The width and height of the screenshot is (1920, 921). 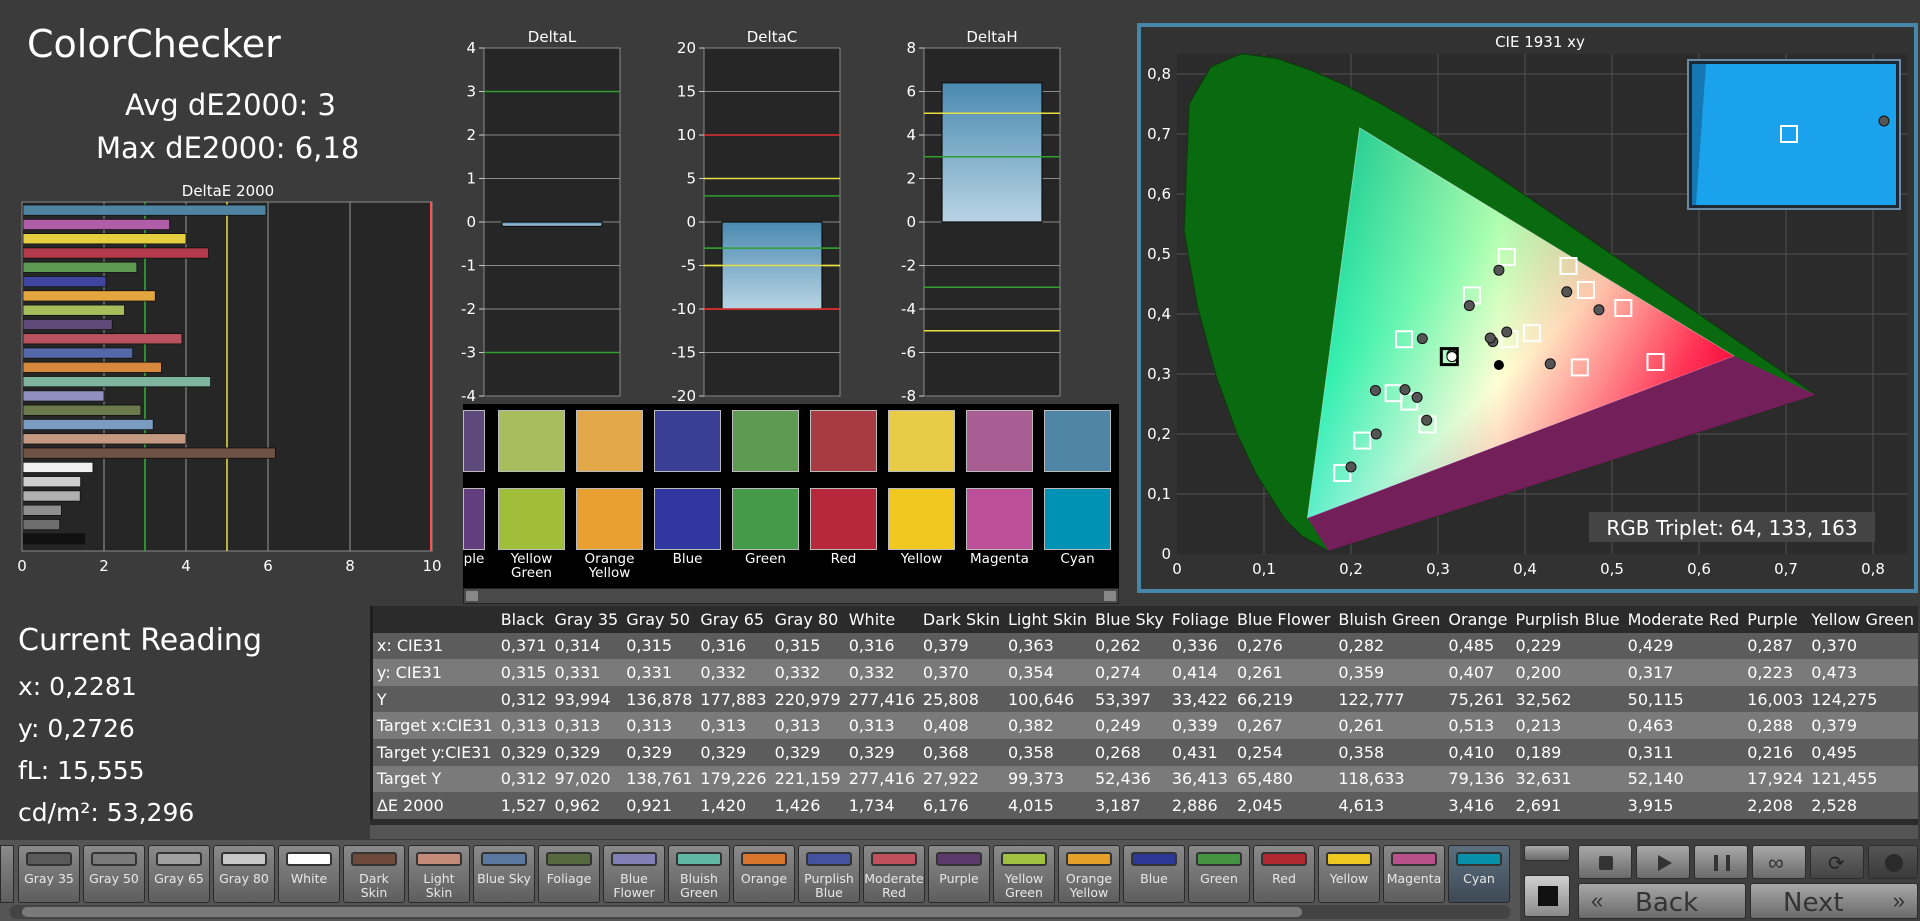 What do you see at coordinates (309, 874) in the screenshot?
I see `swatch-button-white: White` at bounding box center [309, 874].